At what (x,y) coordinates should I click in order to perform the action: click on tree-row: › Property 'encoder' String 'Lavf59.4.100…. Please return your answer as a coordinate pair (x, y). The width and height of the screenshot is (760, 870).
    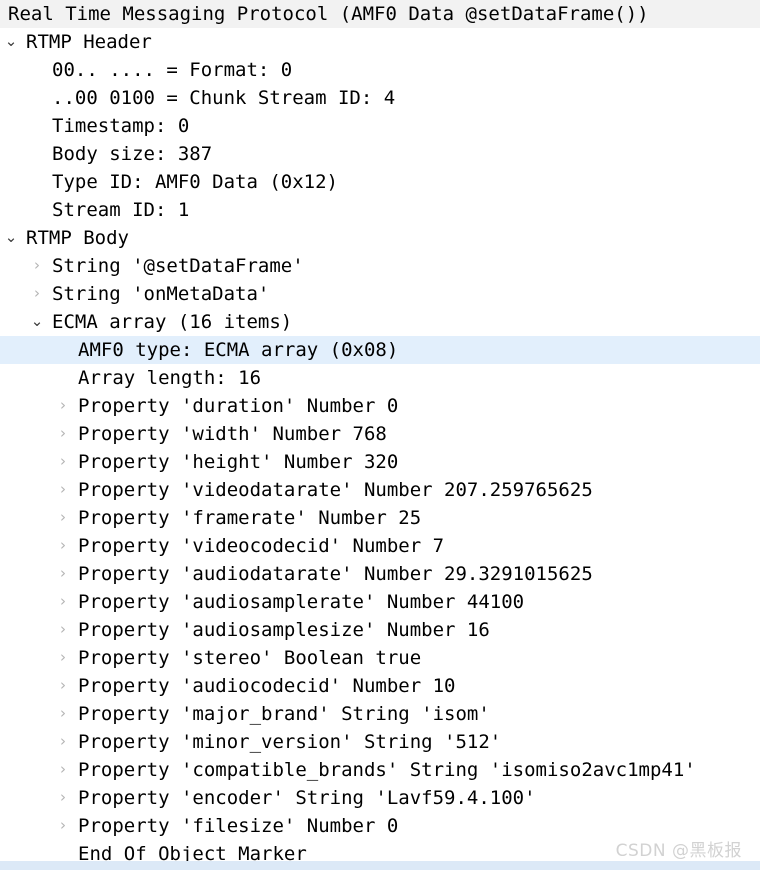
    Looking at the image, I should click on (380, 798).